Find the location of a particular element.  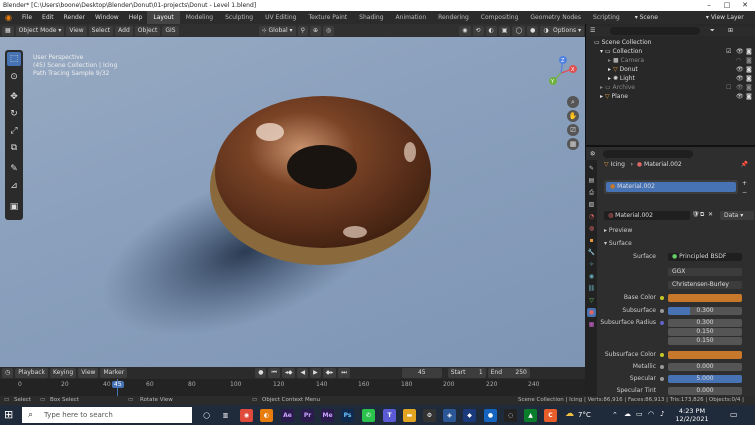

proportional-edit-icon: ◎ is located at coordinates (329, 30).